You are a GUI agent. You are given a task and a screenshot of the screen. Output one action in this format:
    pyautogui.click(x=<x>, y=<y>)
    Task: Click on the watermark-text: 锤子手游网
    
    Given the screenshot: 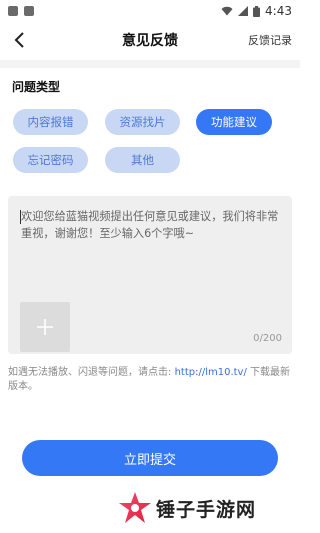 What is the action you would take?
    pyautogui.click(x=206, y=509)
    